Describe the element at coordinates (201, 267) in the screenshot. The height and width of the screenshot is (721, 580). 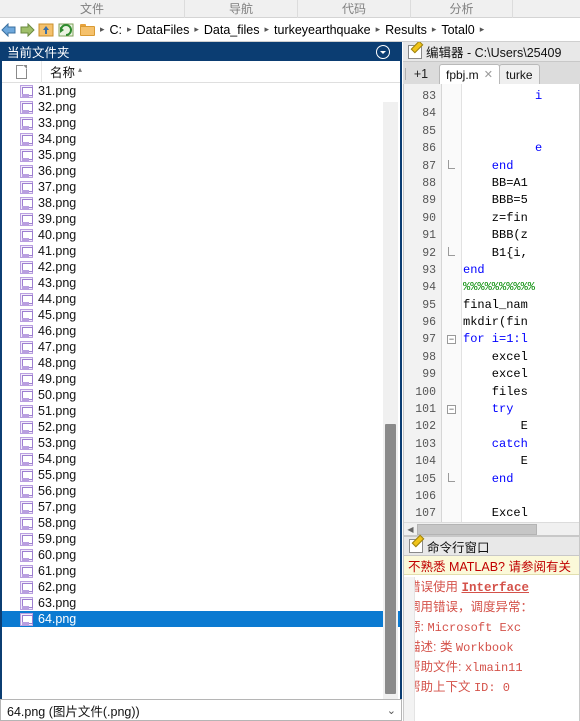
I see `file-list-item: 42.png` at that location.